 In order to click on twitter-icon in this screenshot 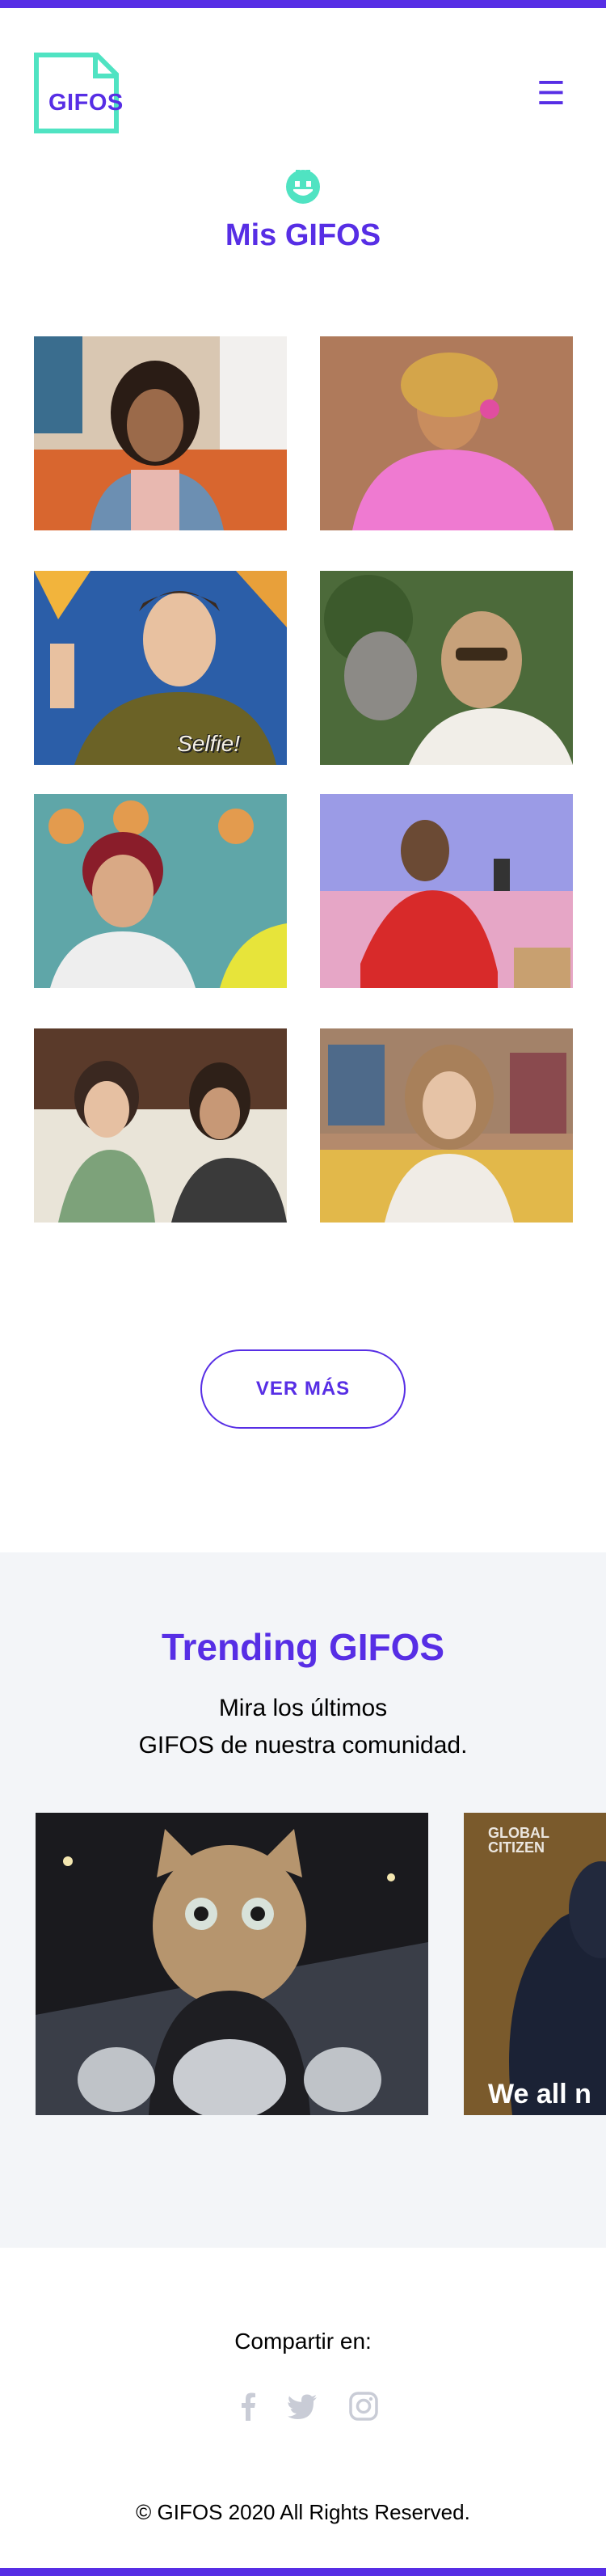, I will do `click(303, 2406)`.